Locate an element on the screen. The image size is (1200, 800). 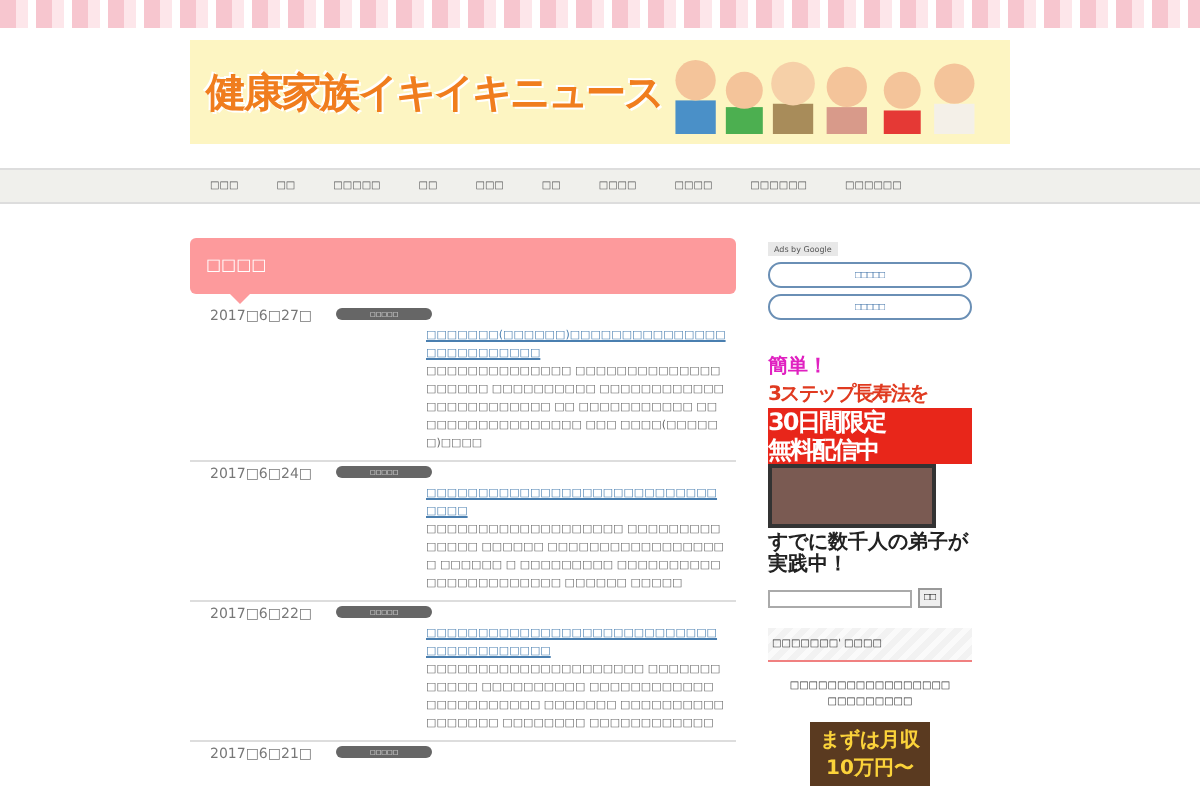
ad-headline: 10万円〜 is located at coordinates (870, 769).